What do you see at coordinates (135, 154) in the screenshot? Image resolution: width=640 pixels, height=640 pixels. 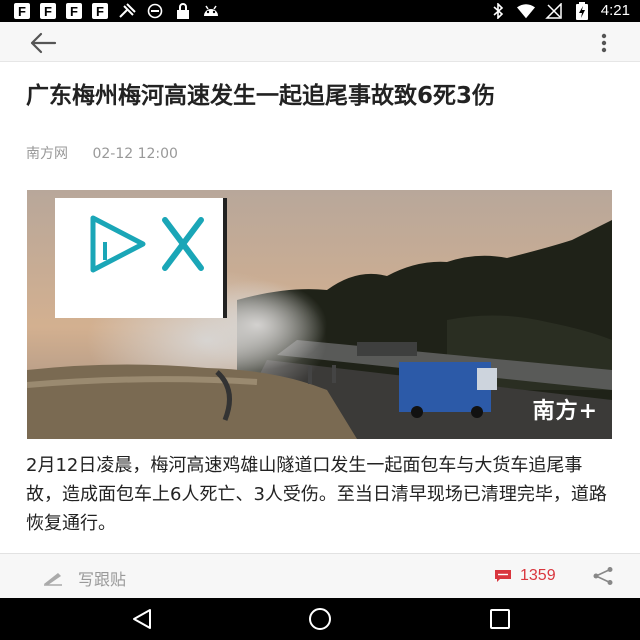 I see `article-datetime: 02-12 12:00` at bounding box center [135, 154].